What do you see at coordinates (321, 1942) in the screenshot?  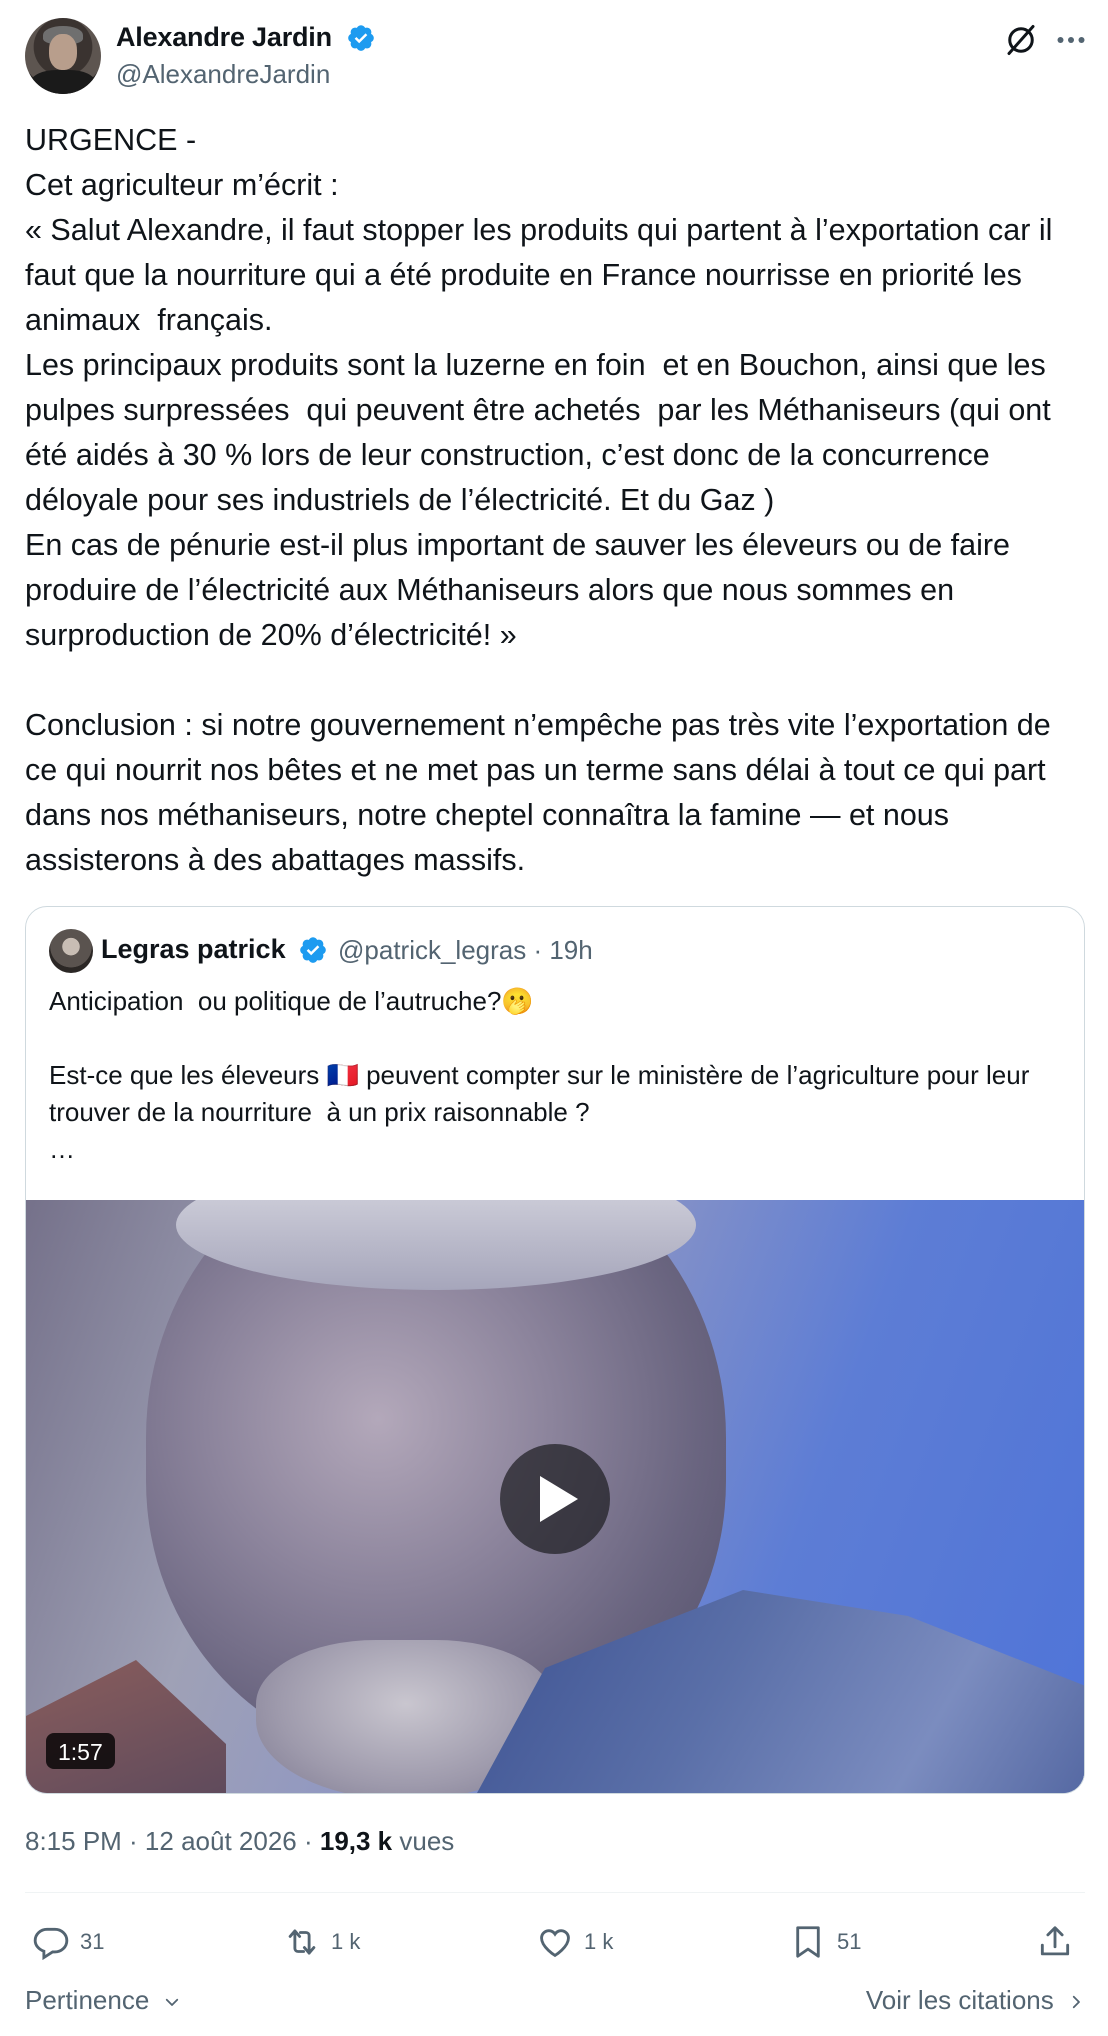 I see `retweet-button: 1 k` at bounding box center [321, 1942].